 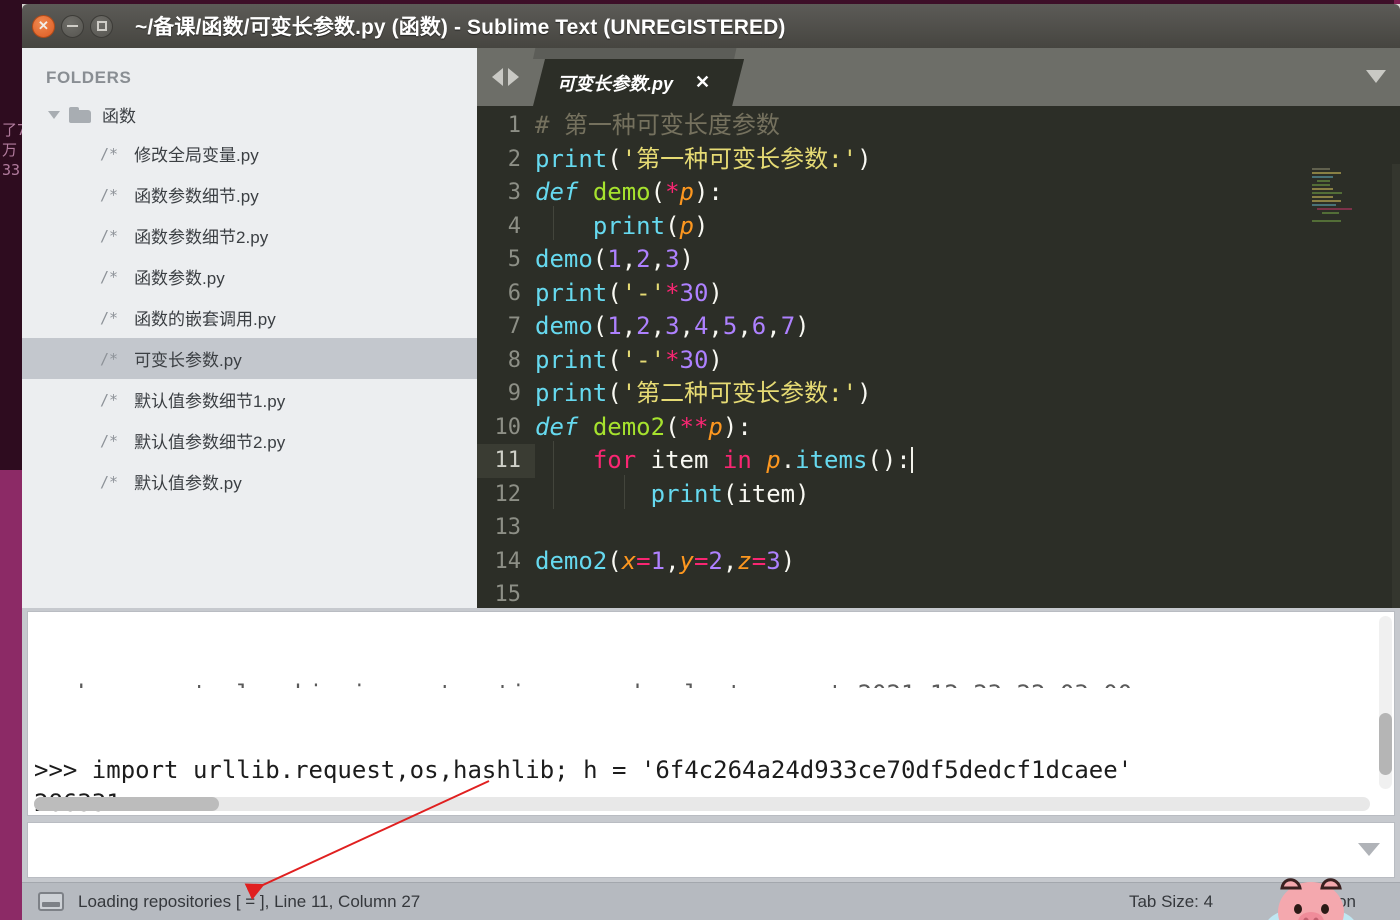 I want to click on minimap, so click(x=1352, y=195).